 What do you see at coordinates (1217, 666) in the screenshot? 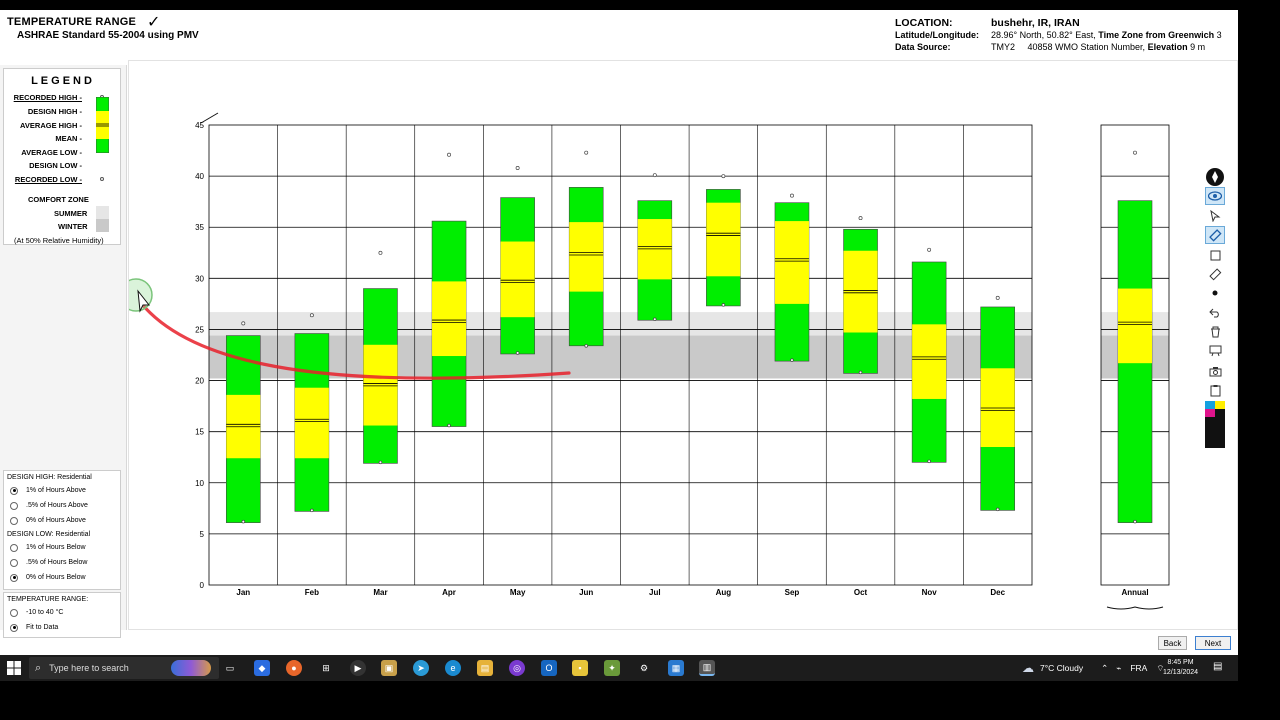
I see `notification-icon: ▤` at bounding box center [1217, 666].